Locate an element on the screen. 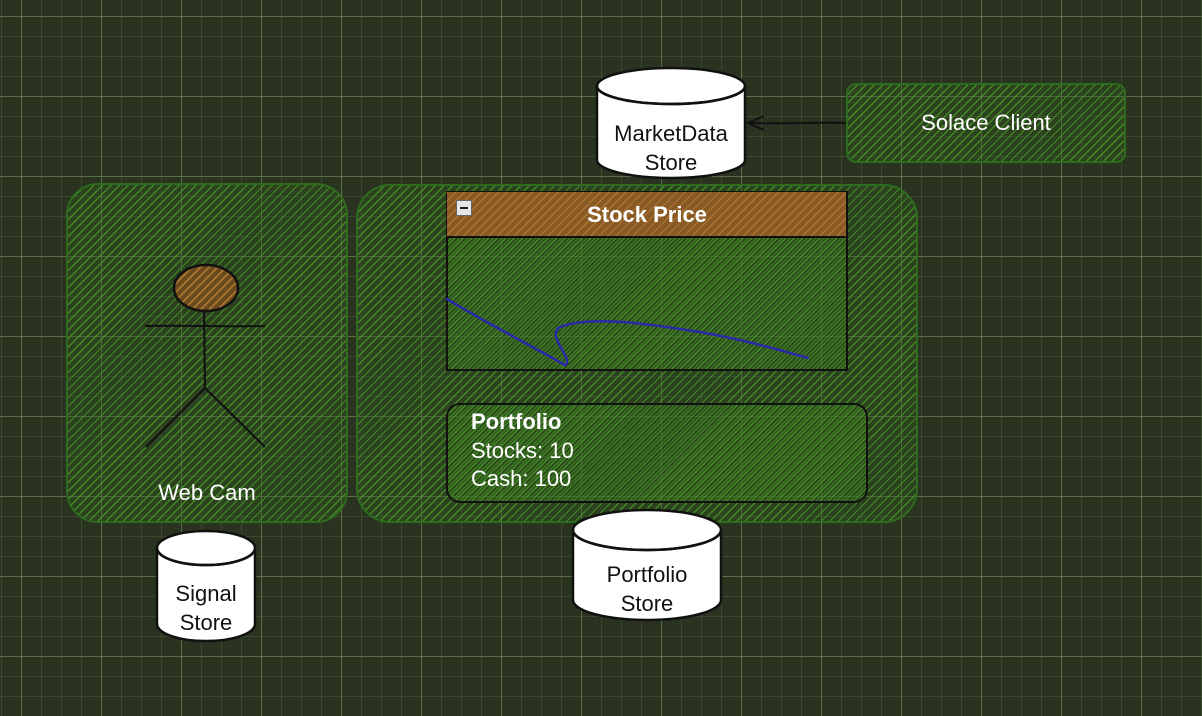 The image size is (1202, 716). stock-price-line is located at coordinates (627, 332).